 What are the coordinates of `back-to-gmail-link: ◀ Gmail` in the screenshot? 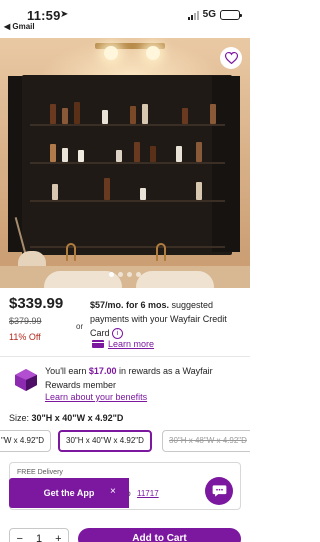 It's located at (19, 26).